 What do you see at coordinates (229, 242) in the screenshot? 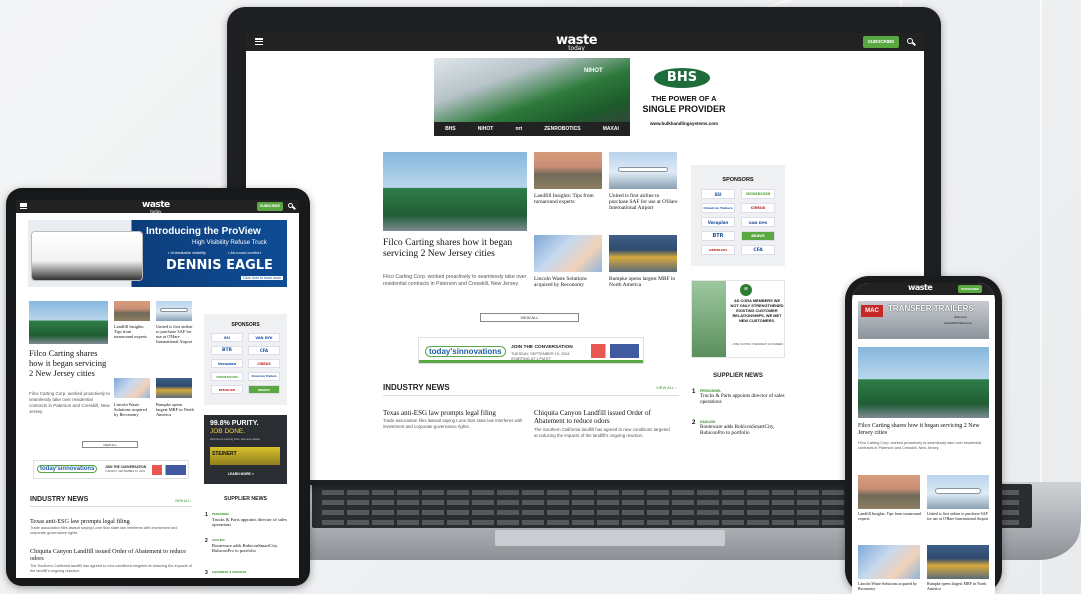
I see `ad-line-2: High Visibility Refuse Truck` at bounding box center [229, 242].